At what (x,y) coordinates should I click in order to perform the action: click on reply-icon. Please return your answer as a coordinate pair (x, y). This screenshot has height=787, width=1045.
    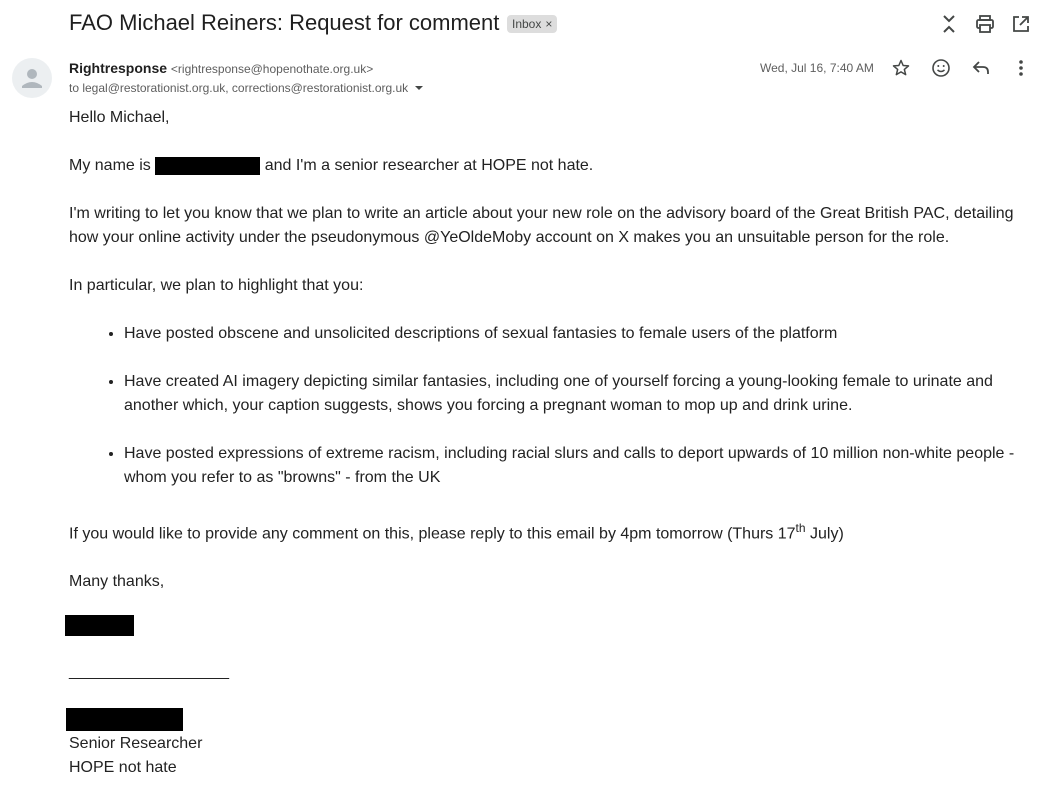
    Looking at the image, I should click on (981, 68).